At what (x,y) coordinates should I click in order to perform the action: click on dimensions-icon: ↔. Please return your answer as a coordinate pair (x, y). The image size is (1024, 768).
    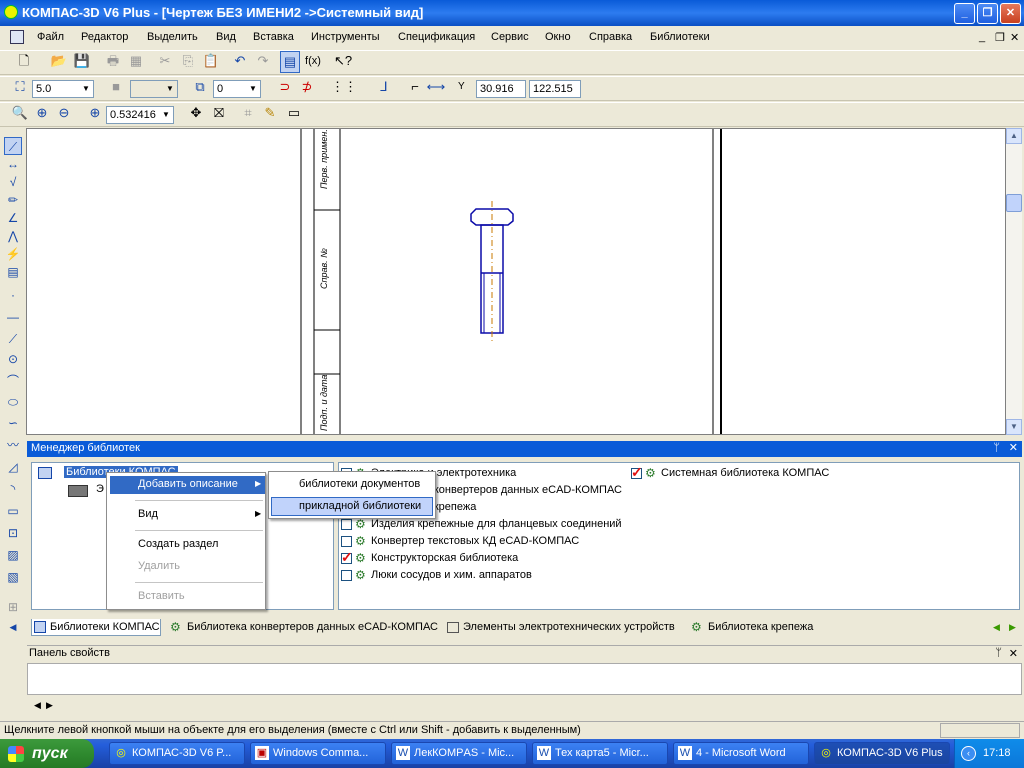
    Looking at the image, I should click on (13, 164).